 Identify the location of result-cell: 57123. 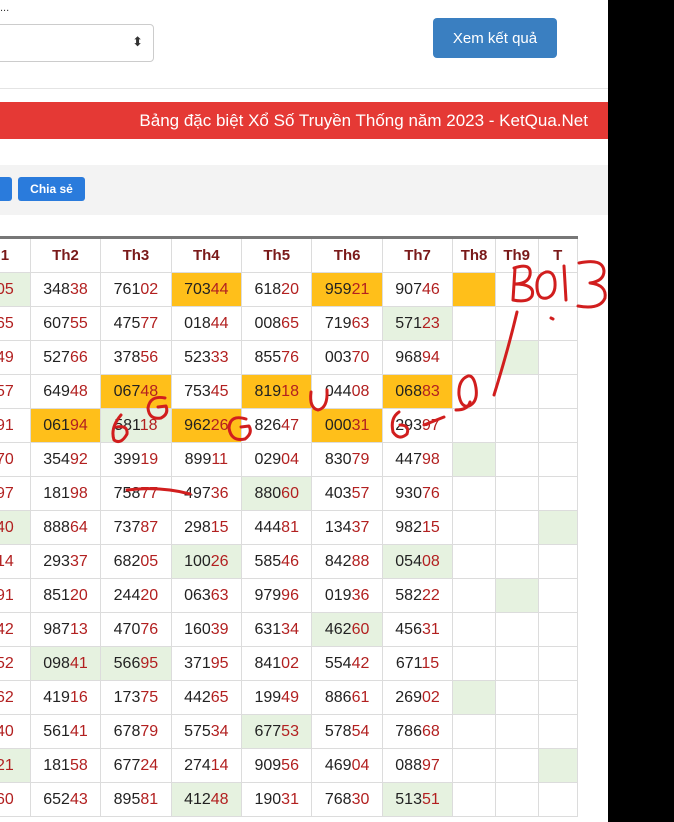
(417, 323).